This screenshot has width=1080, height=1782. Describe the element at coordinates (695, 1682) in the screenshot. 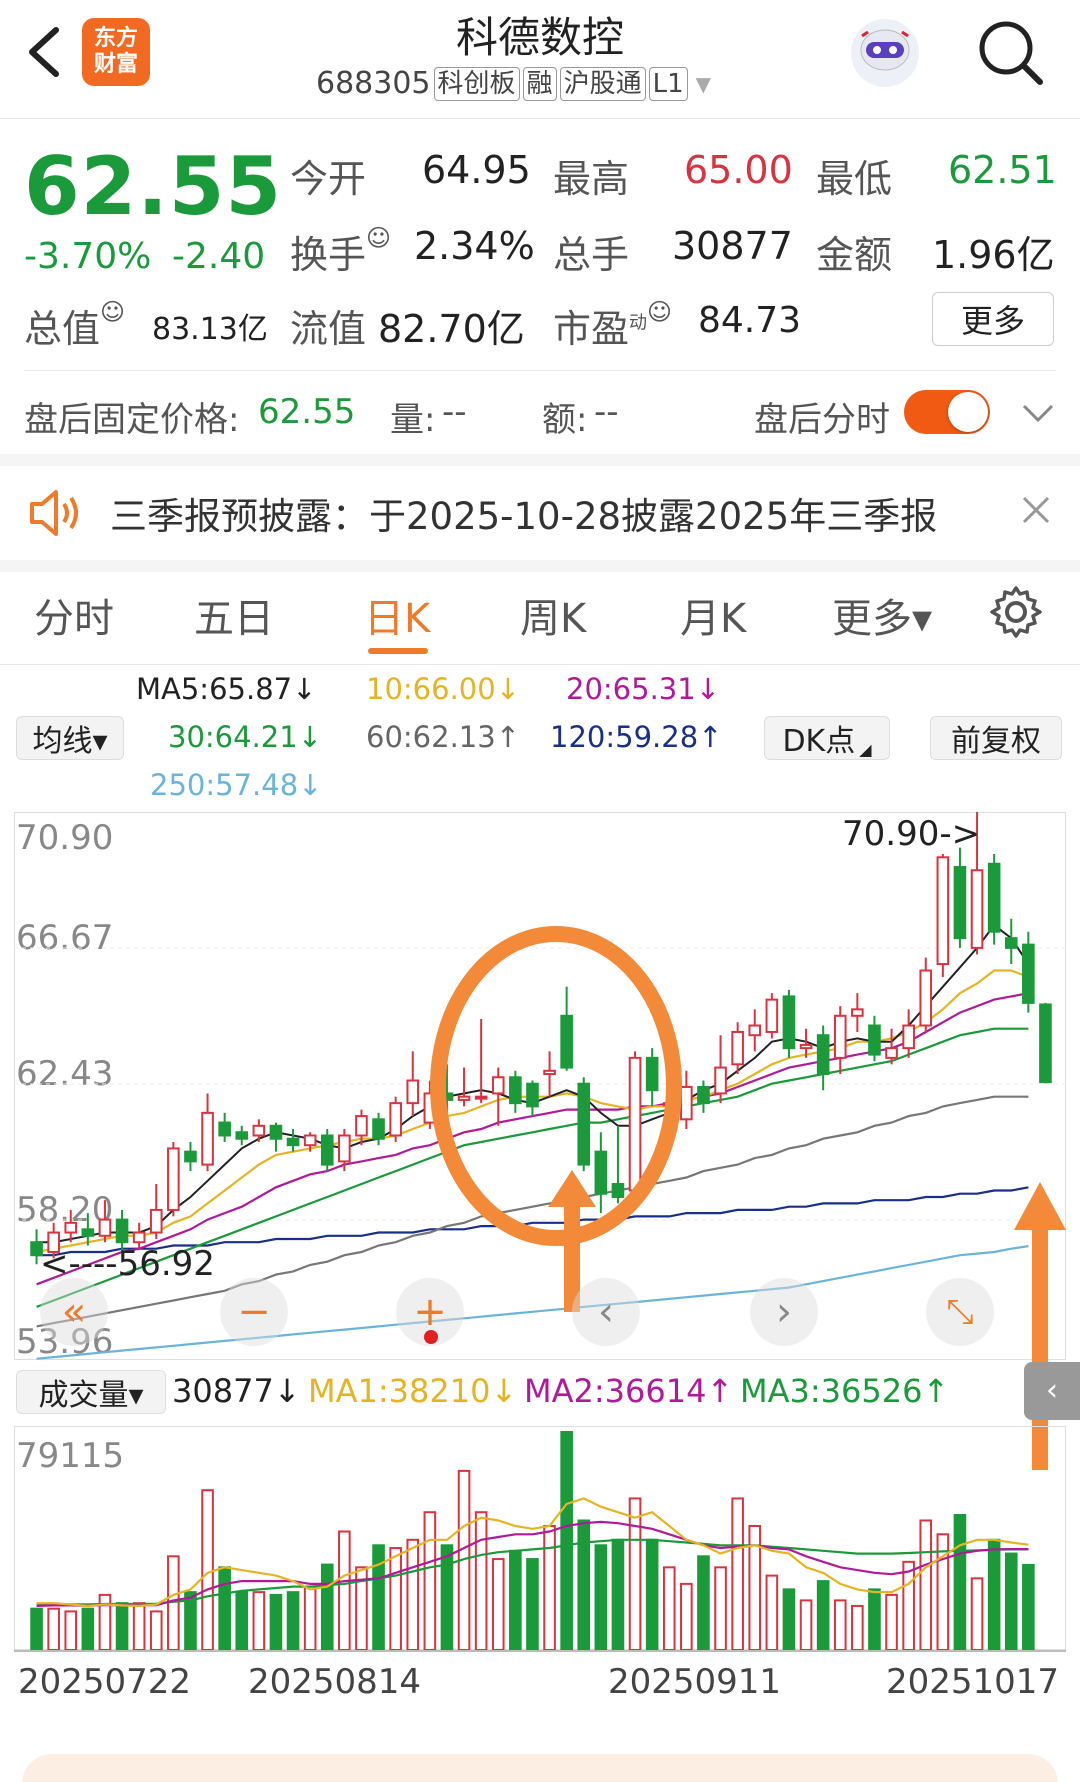

I see `date-label: 20250911` at that location.